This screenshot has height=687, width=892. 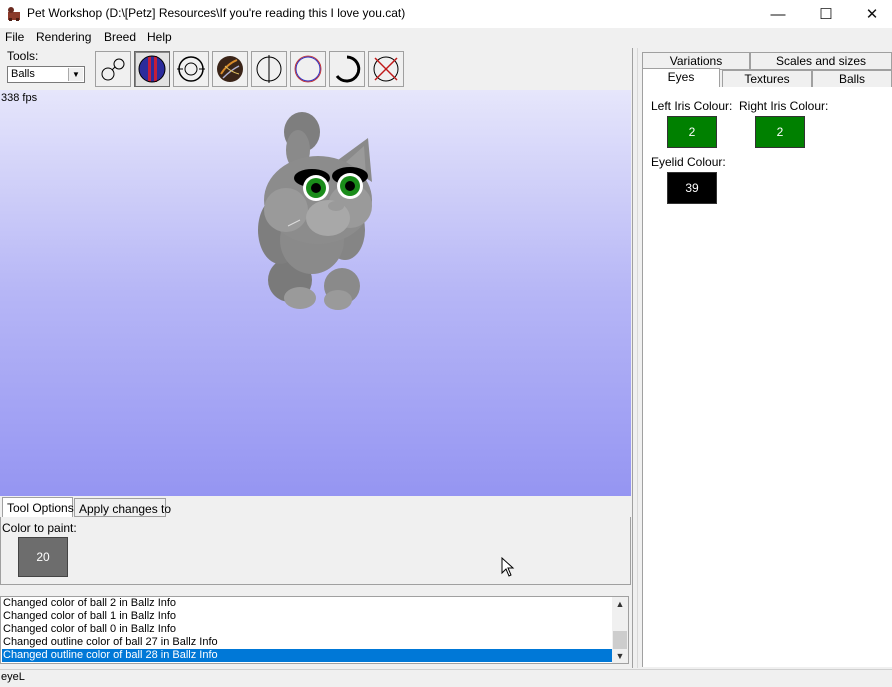 What do you see at coordinates (307, 616) in the screenshot?
I see `list-item: Changed color of ball 1 in Ballz Info` at bounding box center [307, 616].